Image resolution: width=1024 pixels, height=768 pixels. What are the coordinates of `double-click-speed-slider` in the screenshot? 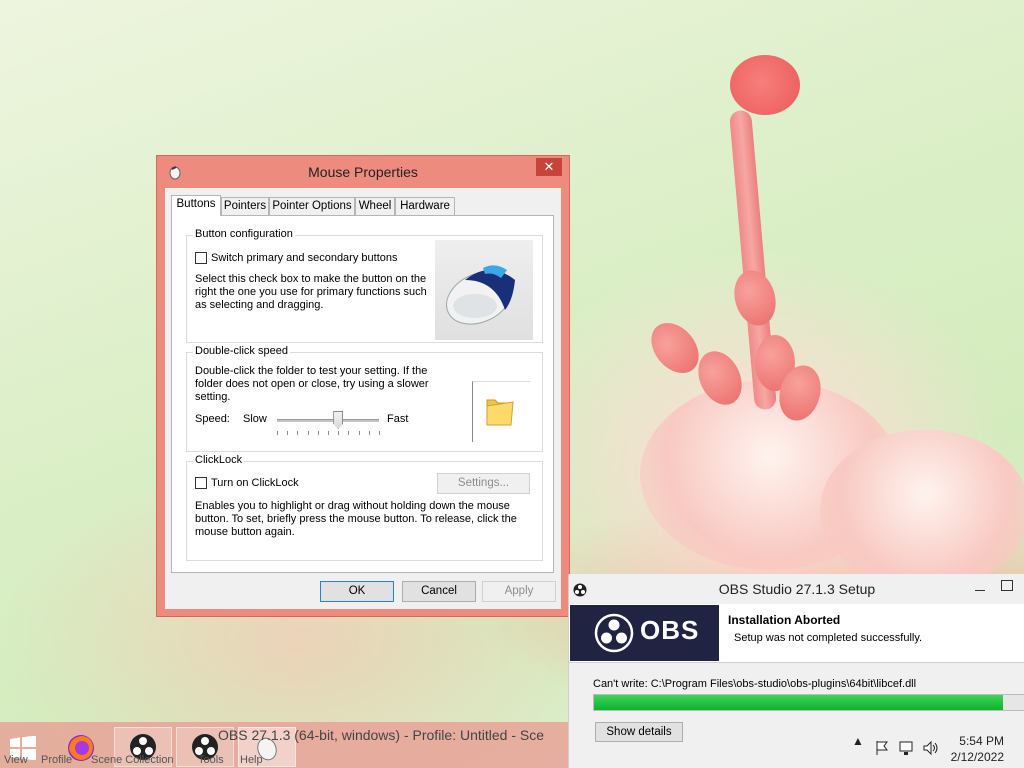 It's located at (328, 420).